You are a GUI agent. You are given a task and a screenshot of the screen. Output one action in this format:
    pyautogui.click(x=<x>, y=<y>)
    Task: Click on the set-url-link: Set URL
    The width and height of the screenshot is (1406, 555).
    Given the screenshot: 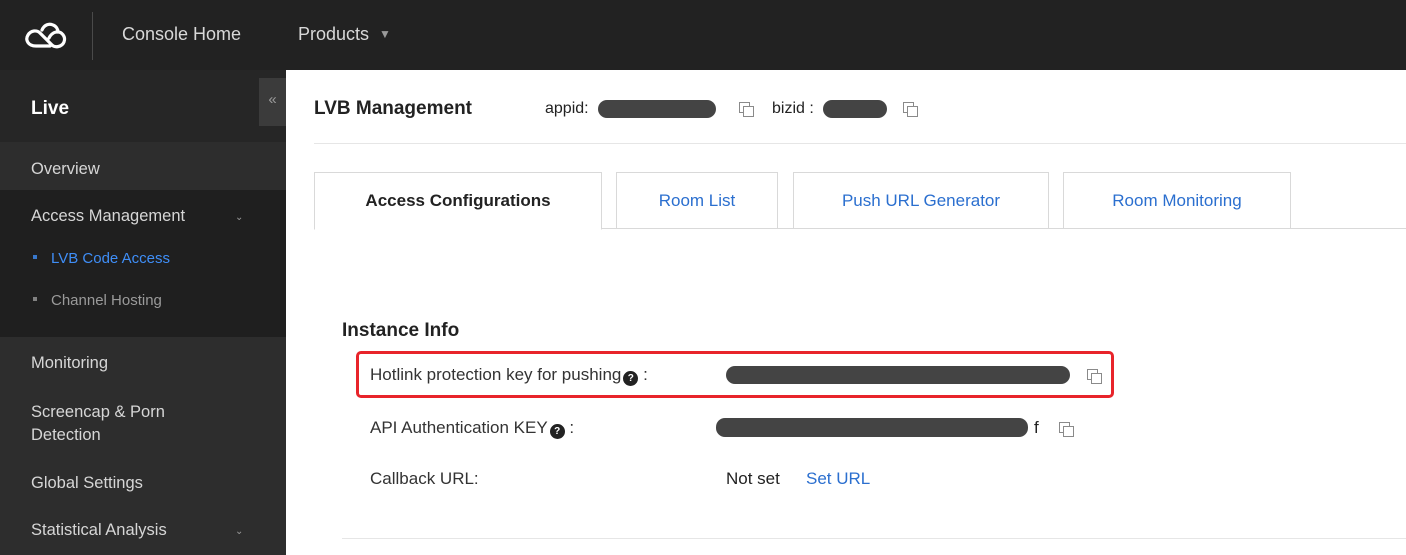 What is the action you would take?
    pyautogui.click(x=838, y=479)
    